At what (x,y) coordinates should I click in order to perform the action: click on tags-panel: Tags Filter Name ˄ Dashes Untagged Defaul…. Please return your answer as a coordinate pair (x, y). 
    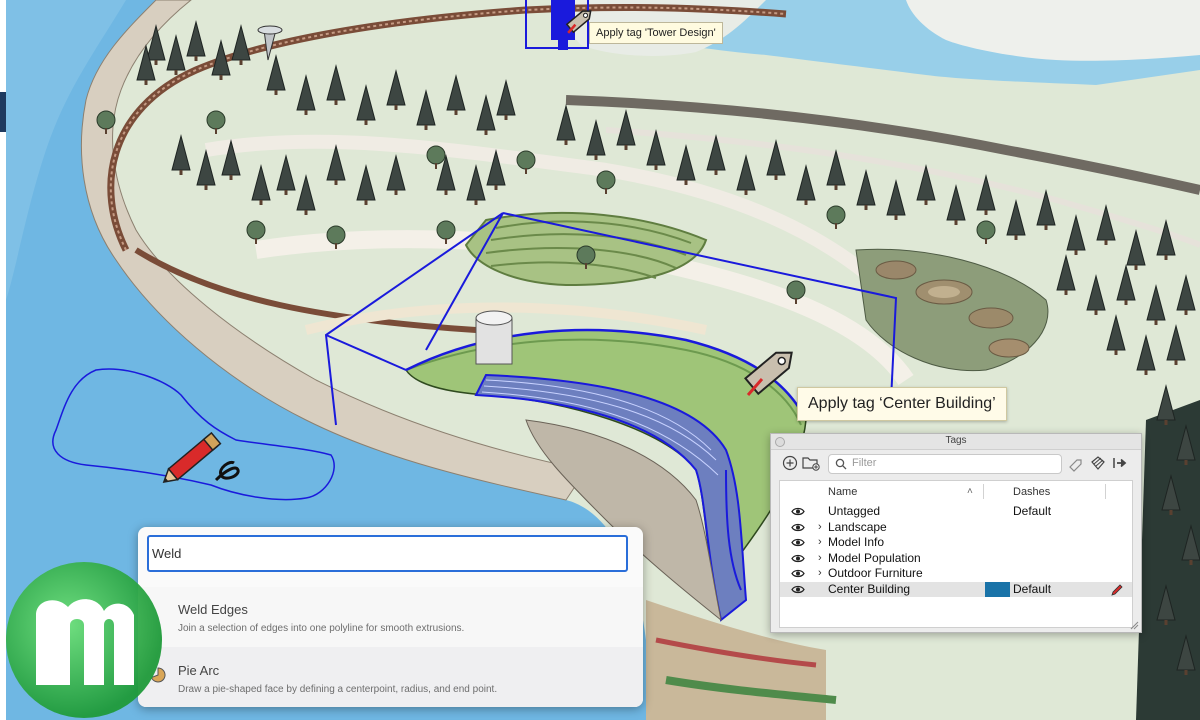
    Looking at the image, I should click on (956, 533).